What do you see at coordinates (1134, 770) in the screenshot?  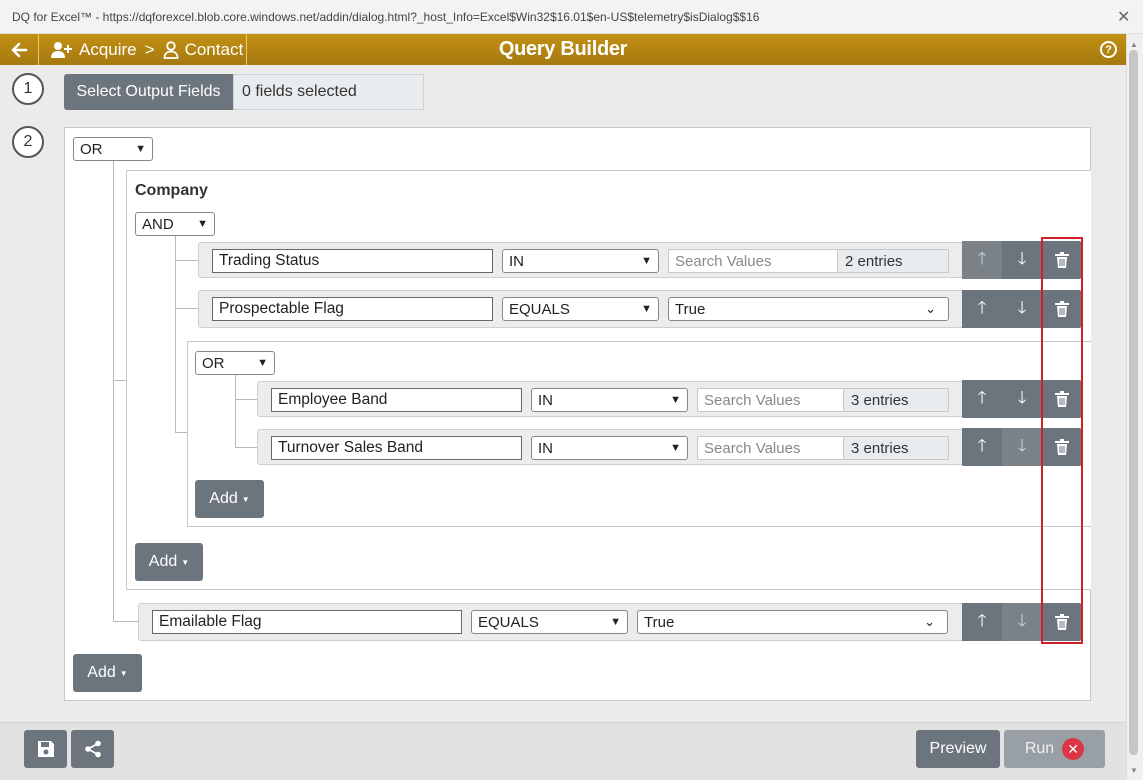 I see `scroll-down-arrow: ▼` at bounding box center [1134, 770].